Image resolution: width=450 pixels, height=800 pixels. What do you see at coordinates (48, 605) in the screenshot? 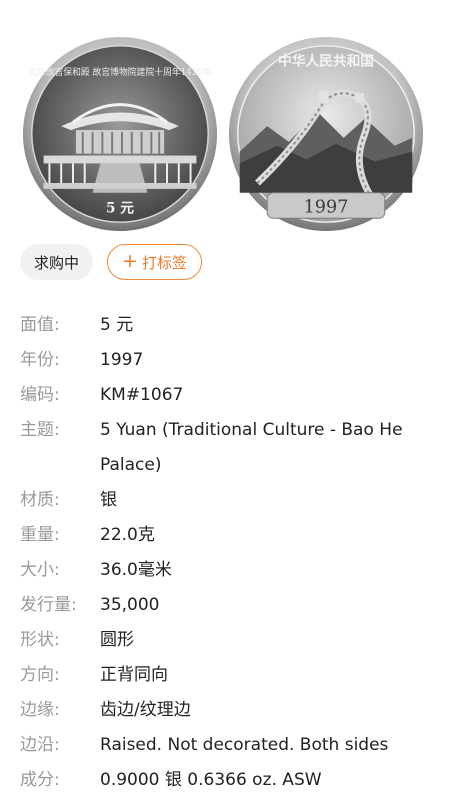
I see `attribute-label: 发行量:` at bounding box center [48, 605].